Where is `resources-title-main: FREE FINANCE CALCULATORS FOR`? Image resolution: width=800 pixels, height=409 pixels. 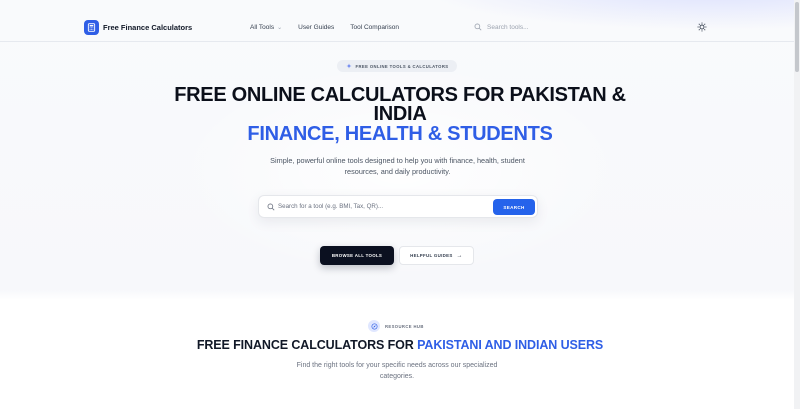
resources-title-main: FREE FINANCE CALCULATORS FOR is located at coordinates (305, 345).